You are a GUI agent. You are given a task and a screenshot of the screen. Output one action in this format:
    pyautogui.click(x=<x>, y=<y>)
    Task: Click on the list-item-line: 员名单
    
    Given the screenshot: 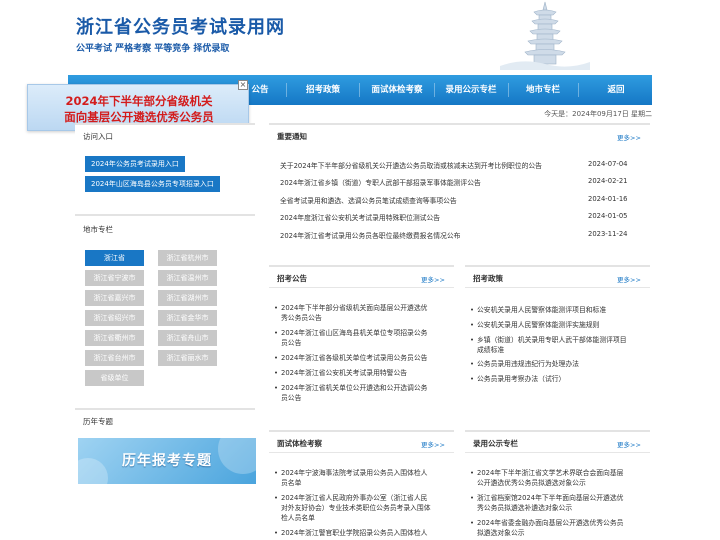 What is the action you would take?
    pyautogui.click(x=291, y=483)
    